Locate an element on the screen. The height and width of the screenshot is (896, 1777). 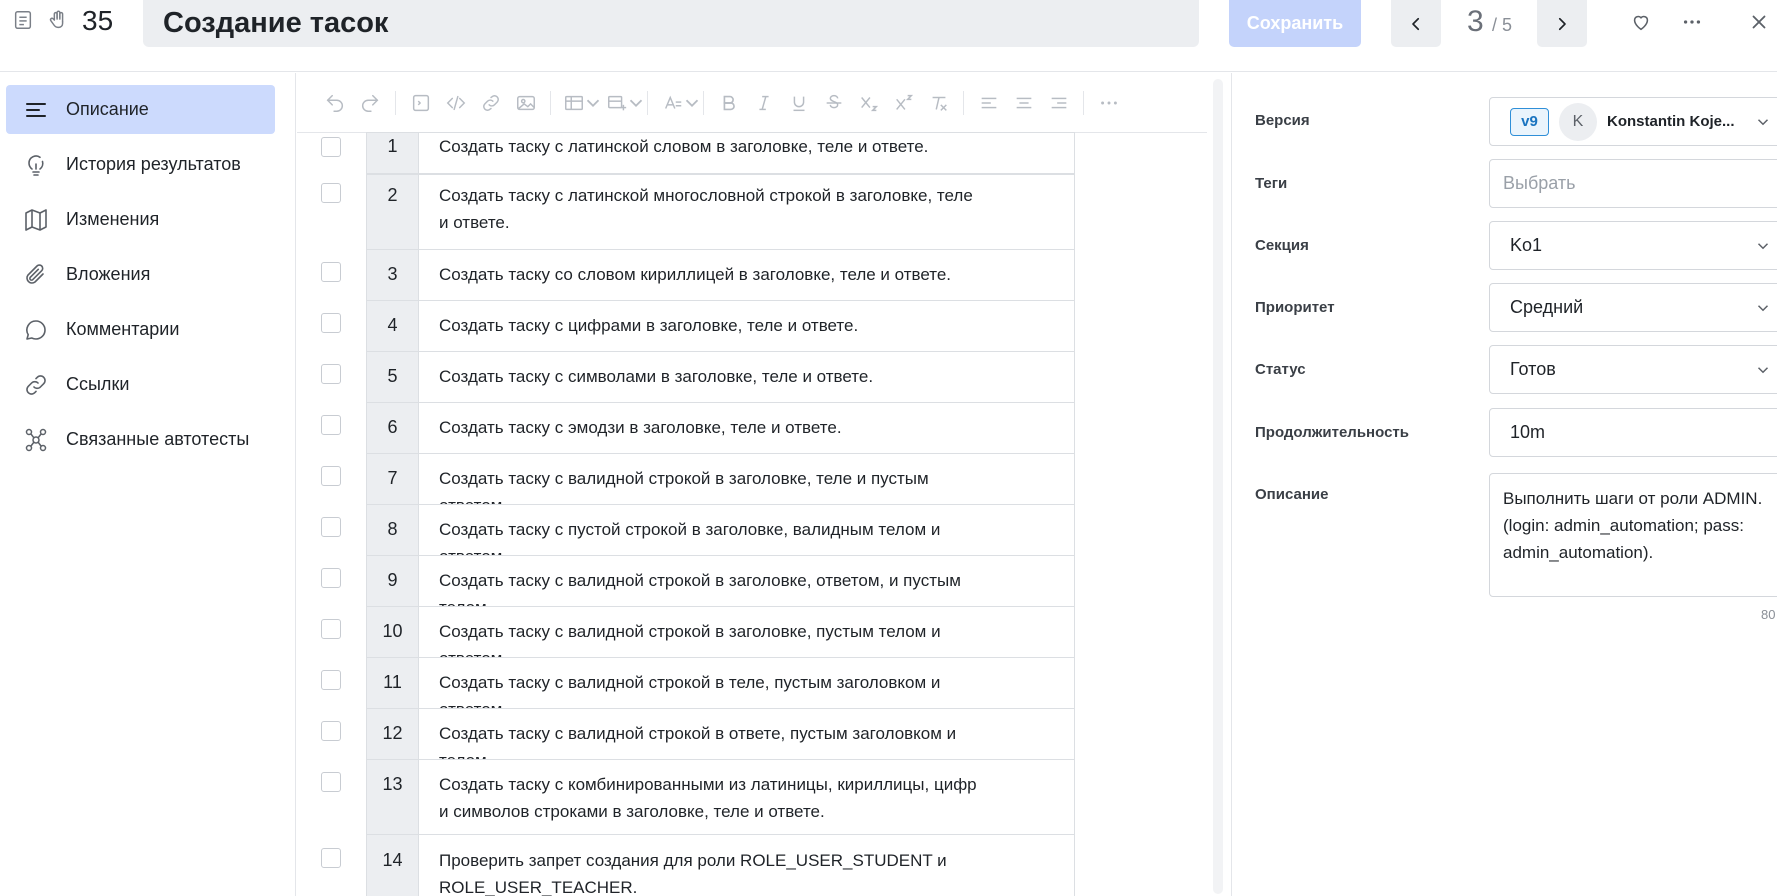
undo-icon is located at coordinates (335, 103).